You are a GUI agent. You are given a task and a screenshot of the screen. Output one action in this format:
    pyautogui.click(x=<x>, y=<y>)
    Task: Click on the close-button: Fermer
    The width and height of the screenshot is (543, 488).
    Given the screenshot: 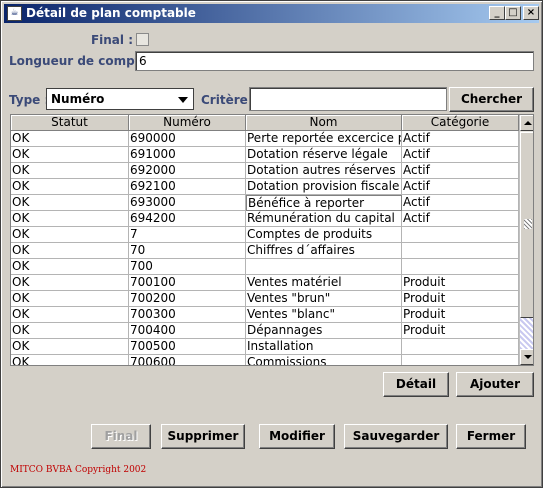 What is the action you would take?
    pyautogui.click(x=491, y=436)
    